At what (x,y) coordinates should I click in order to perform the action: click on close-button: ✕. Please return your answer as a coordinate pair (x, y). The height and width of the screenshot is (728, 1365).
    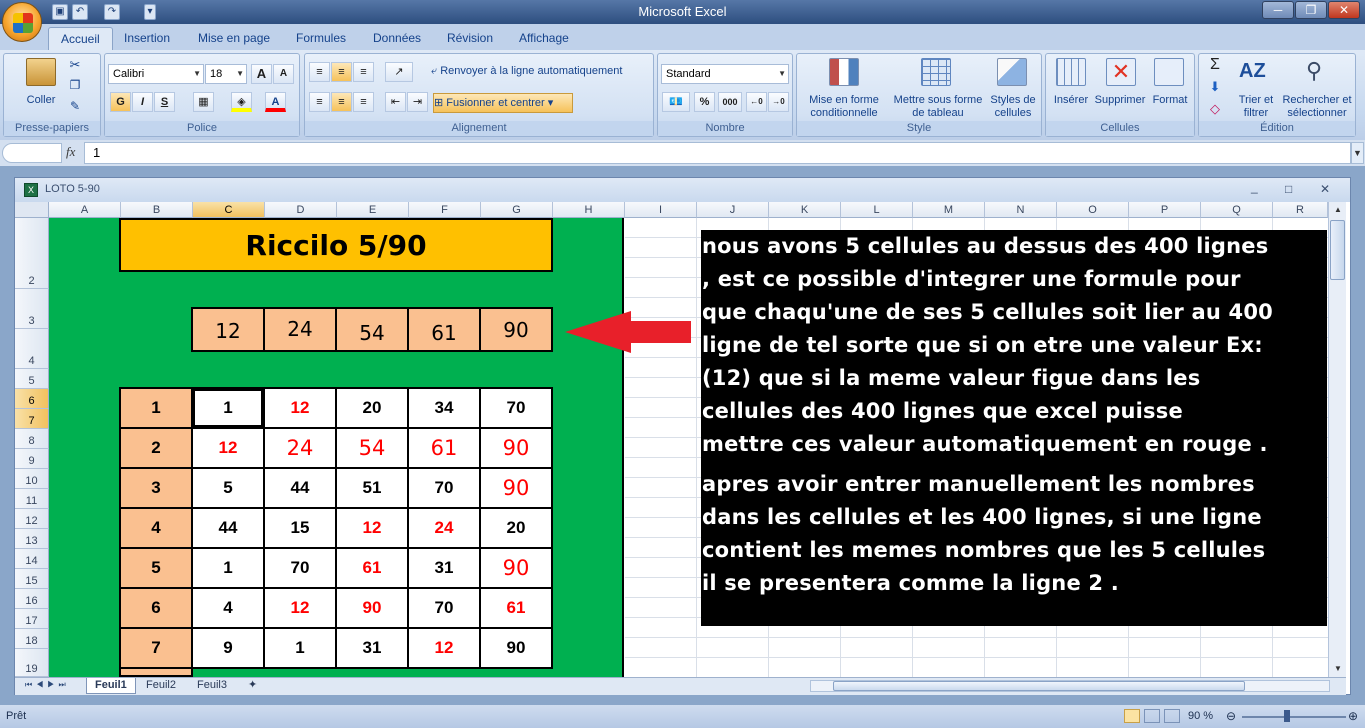
    Looking at the image, I should click on (1344, 10).